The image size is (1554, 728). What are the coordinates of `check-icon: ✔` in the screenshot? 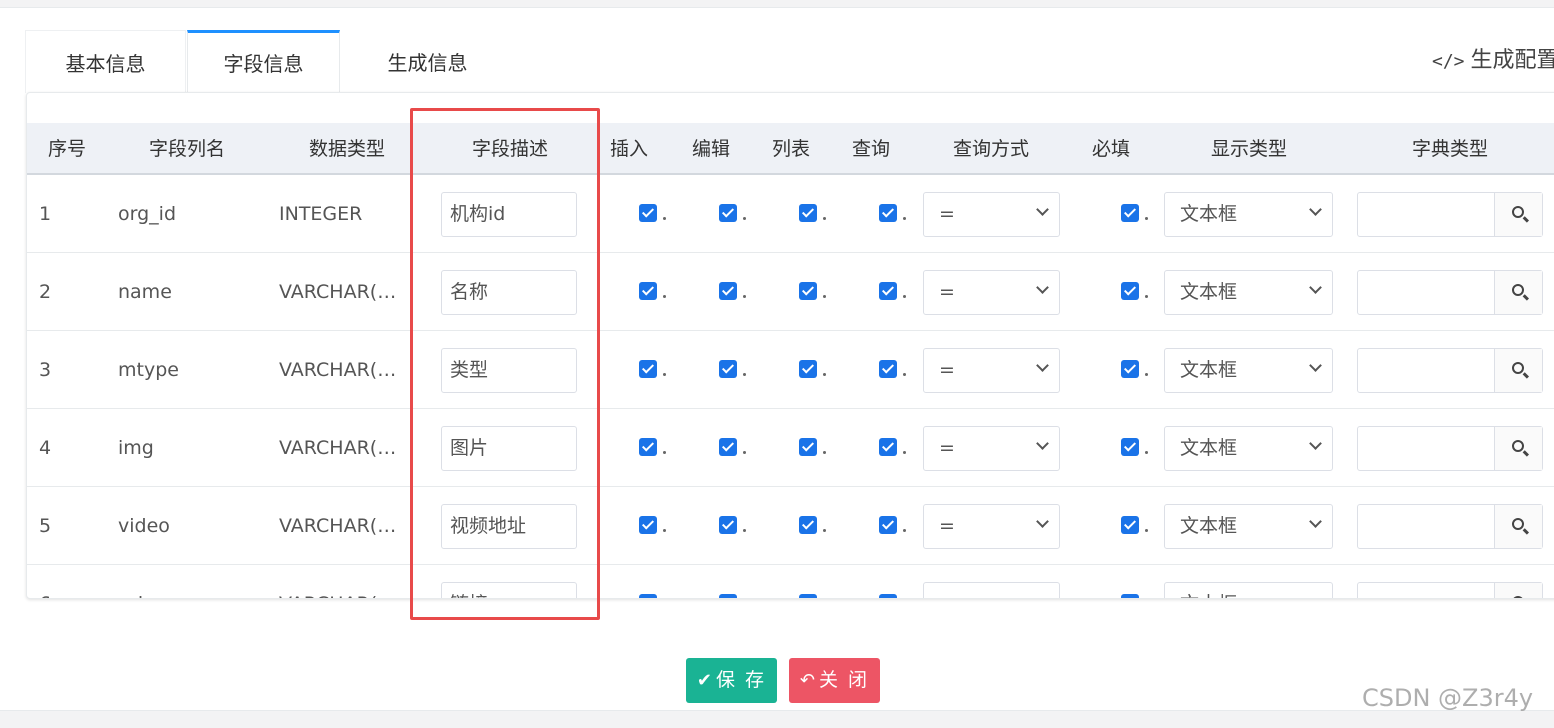 It's located at (705, 680).